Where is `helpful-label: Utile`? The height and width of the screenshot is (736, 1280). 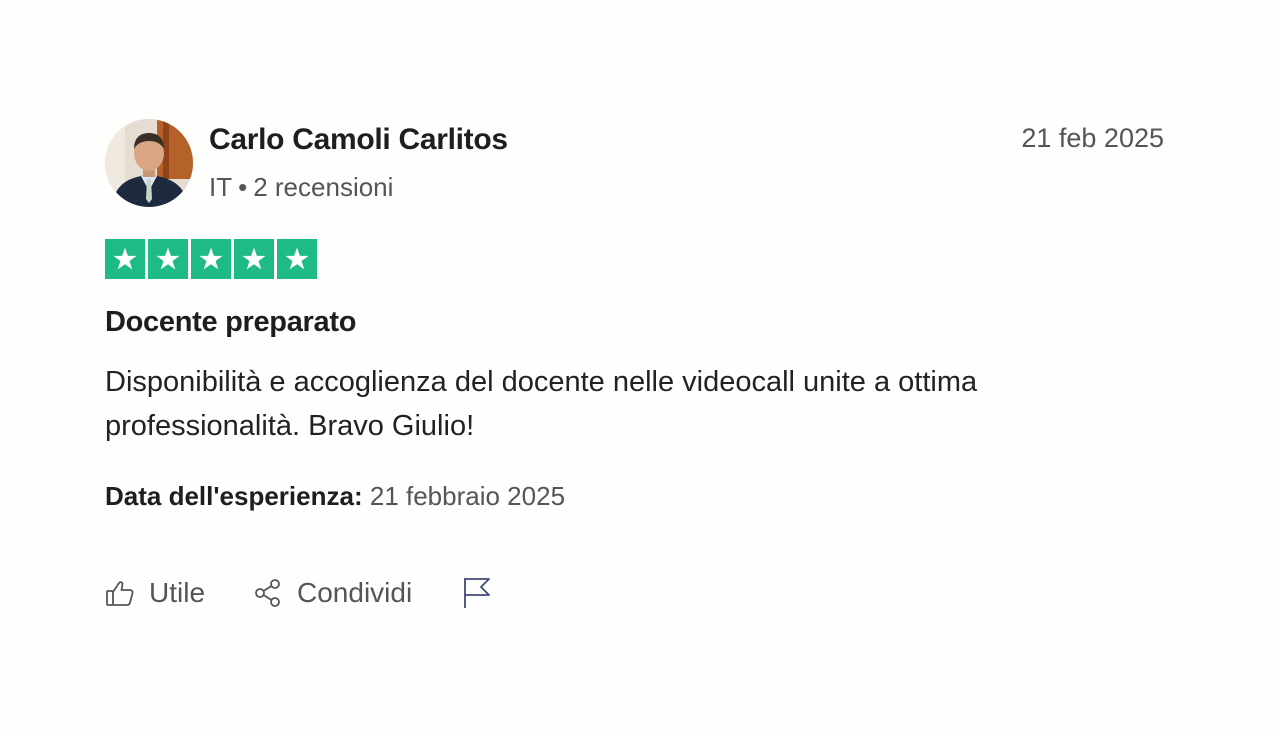
helpful-label: Utile is located at coordinates (177, 592).